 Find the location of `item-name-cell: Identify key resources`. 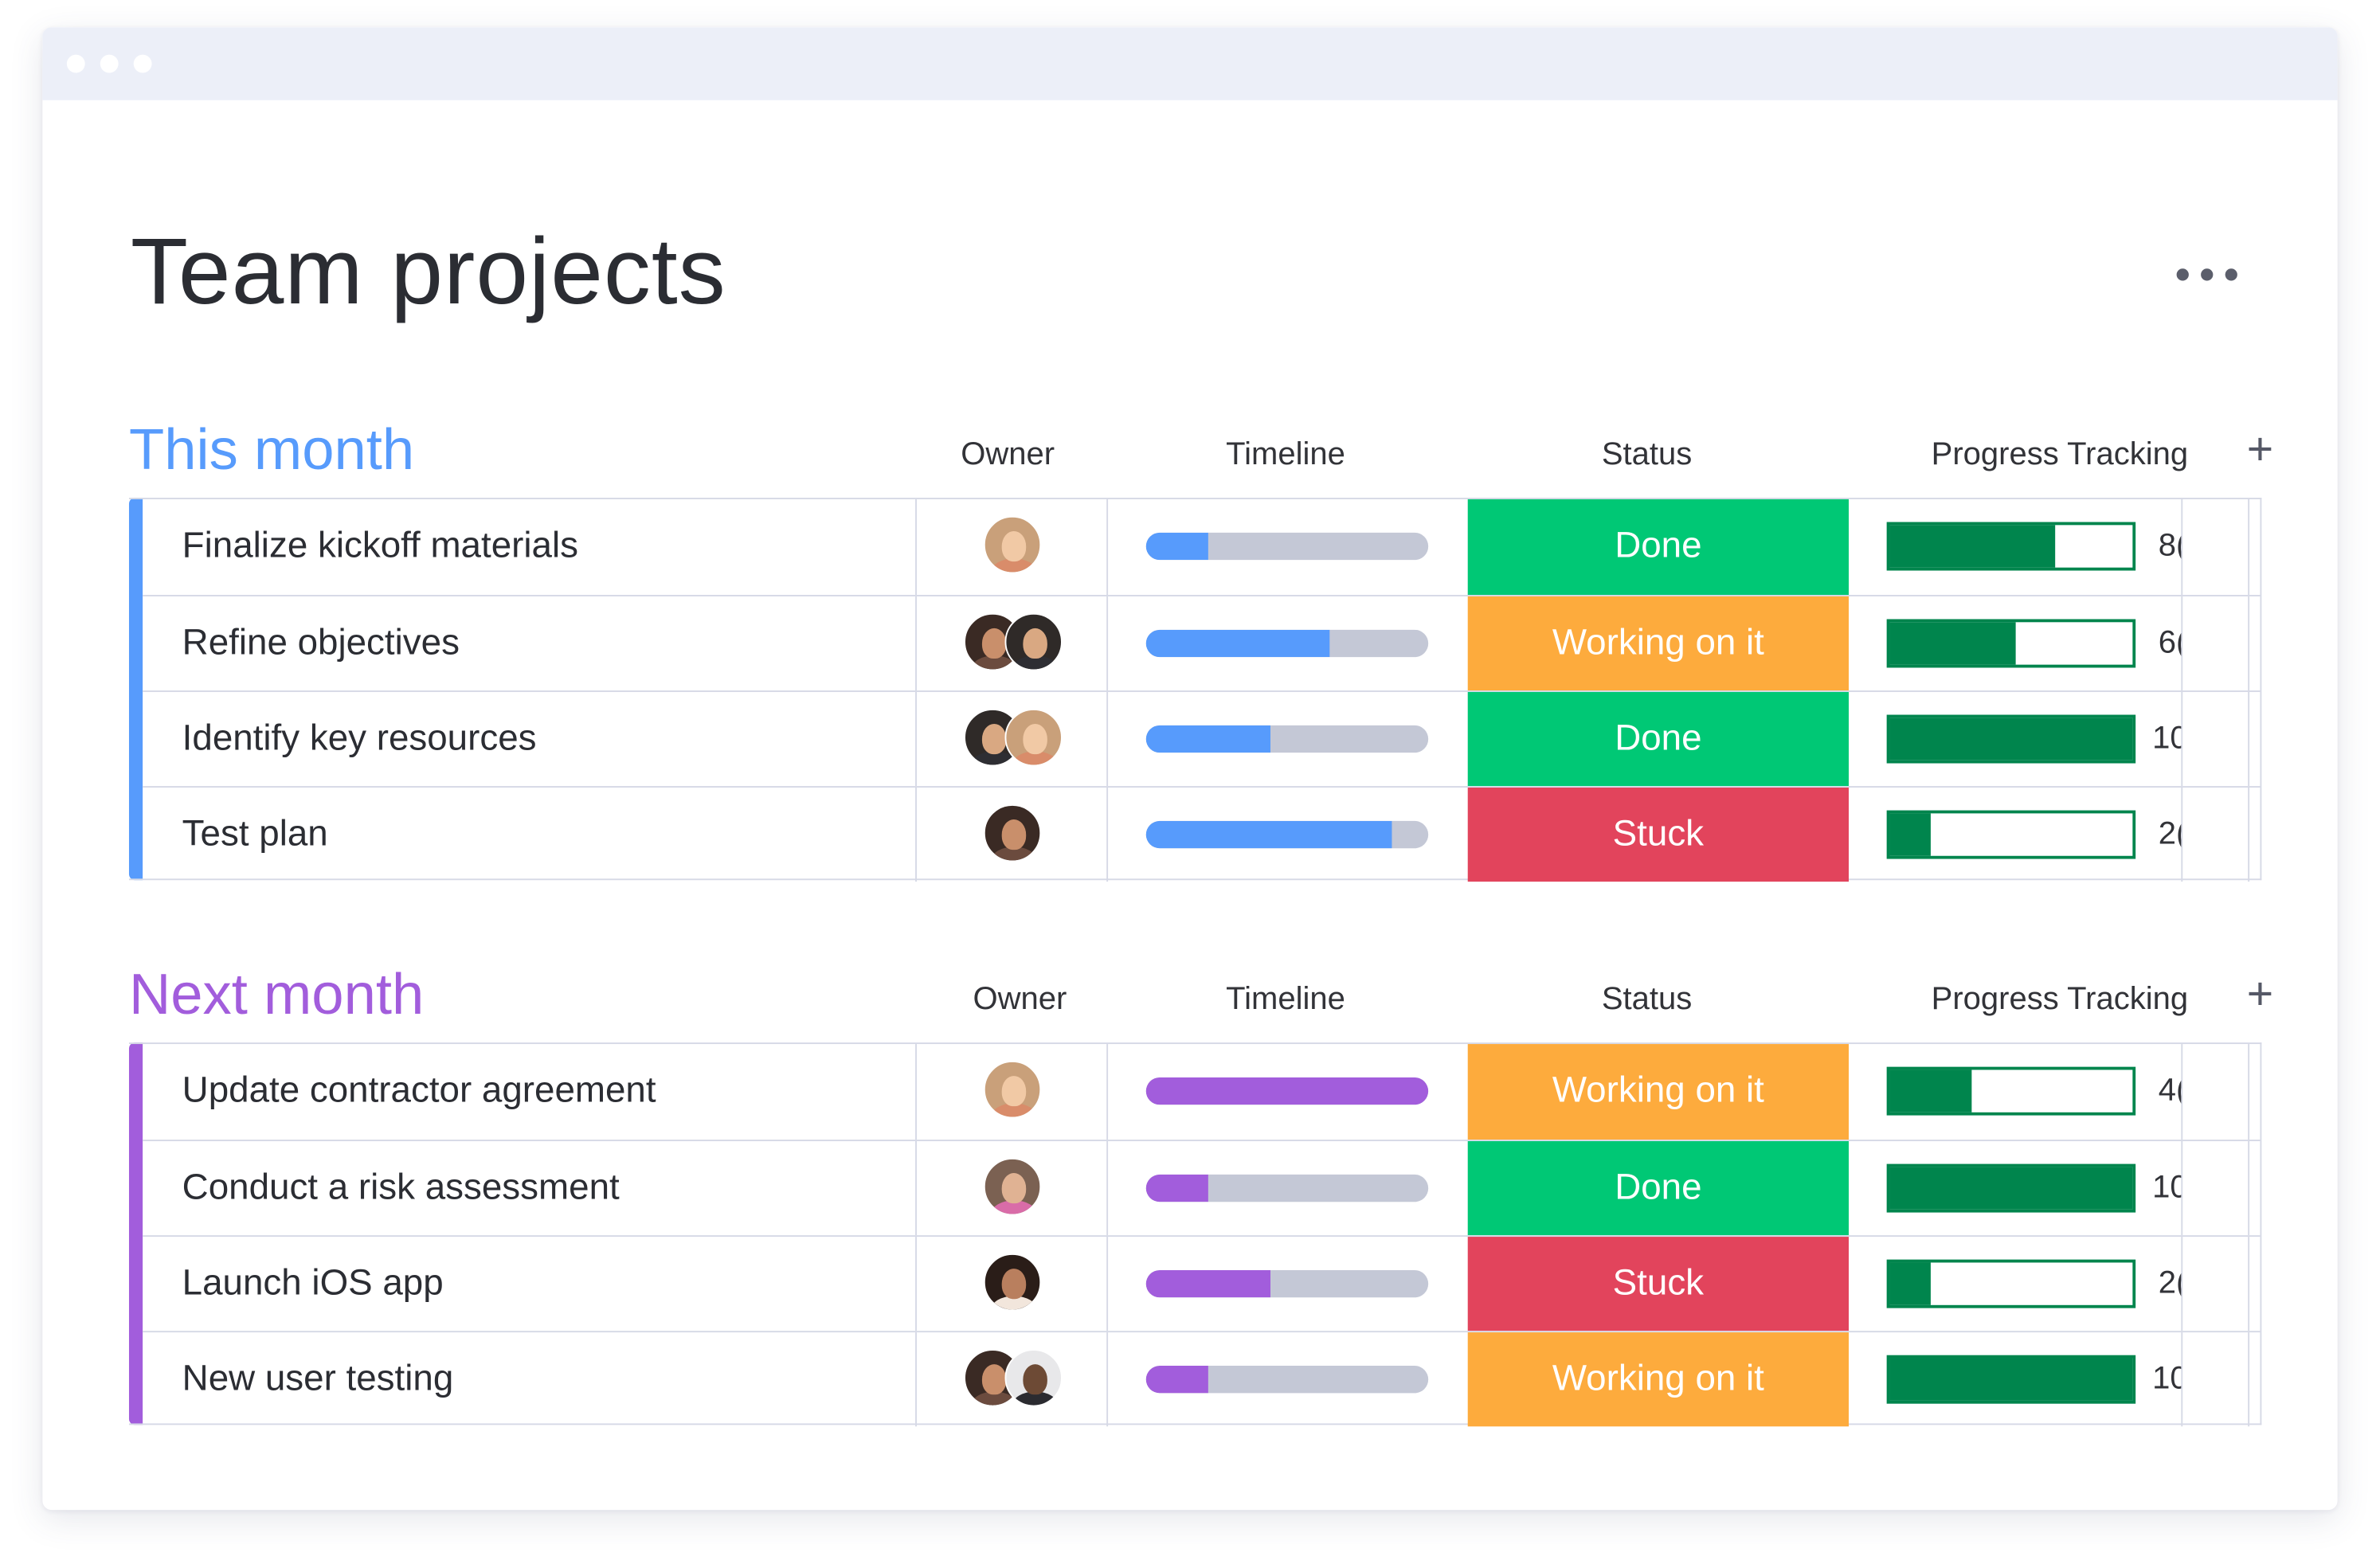

item-name-cell: Identify key resources is located at coordinates (530, 739).